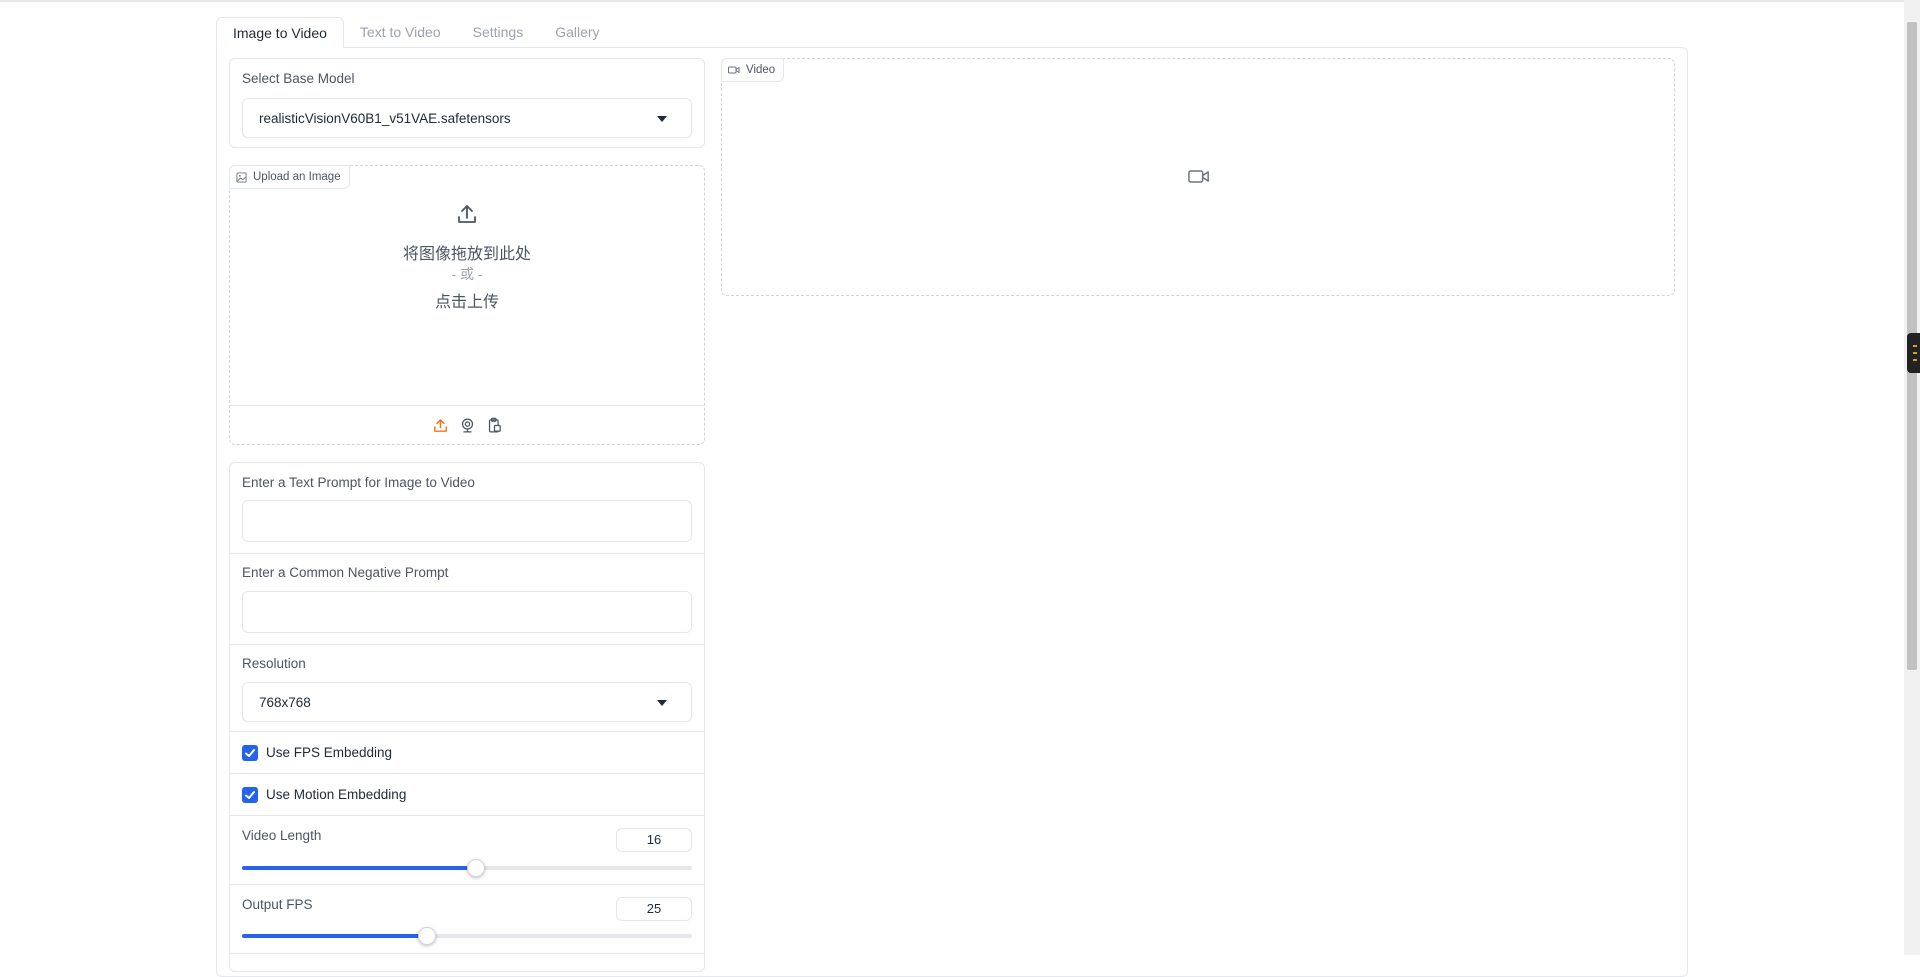  What do you see at coordinates (654, 840) in the screenshot?
I see `video-length-input: 16` at bounding box center [654, 840].